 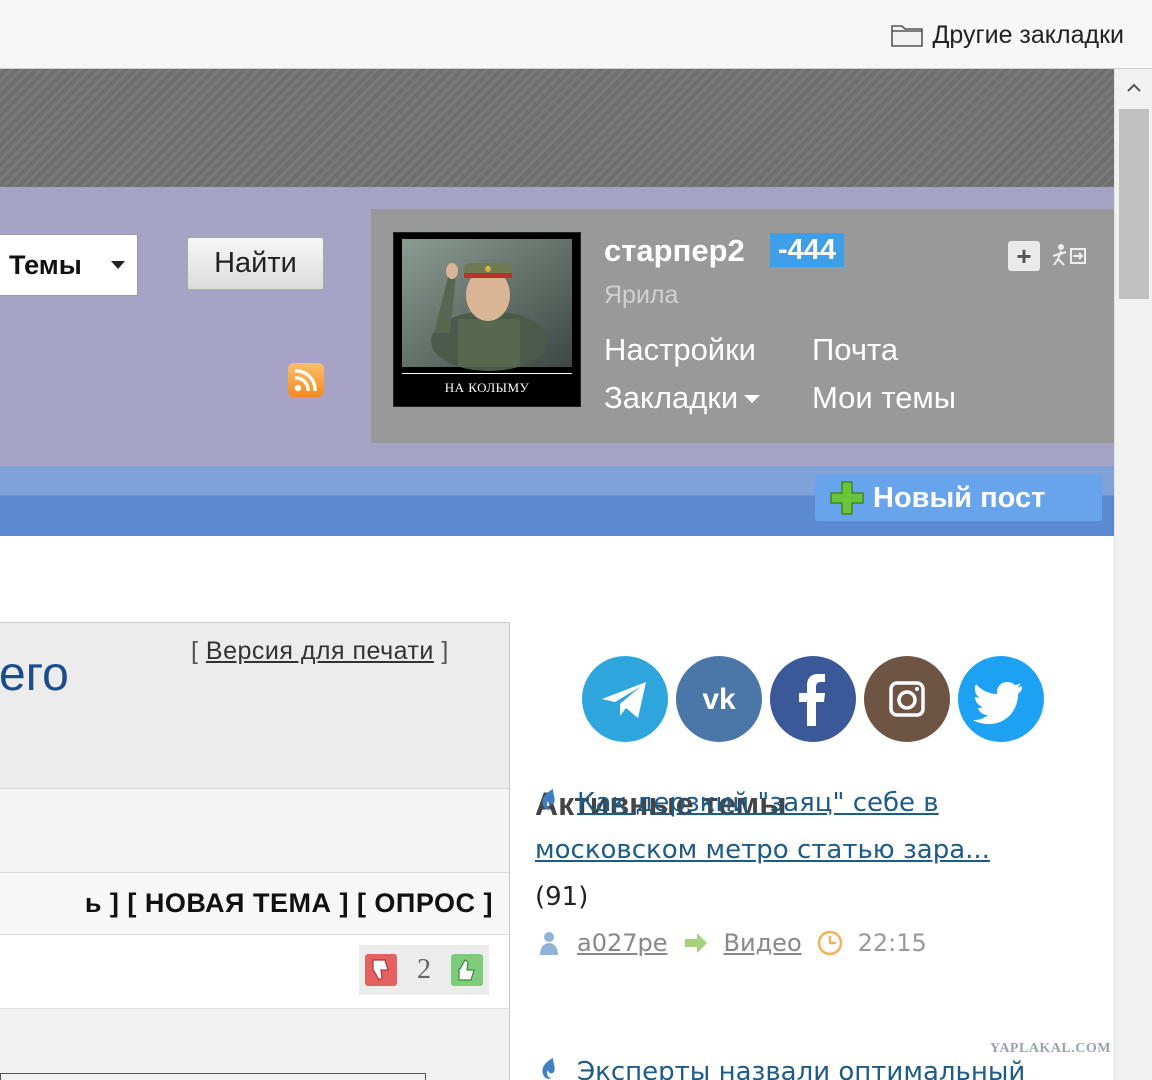 I want to click on topic-header: его [ Версия для печати ], so click(x=254, y=706).